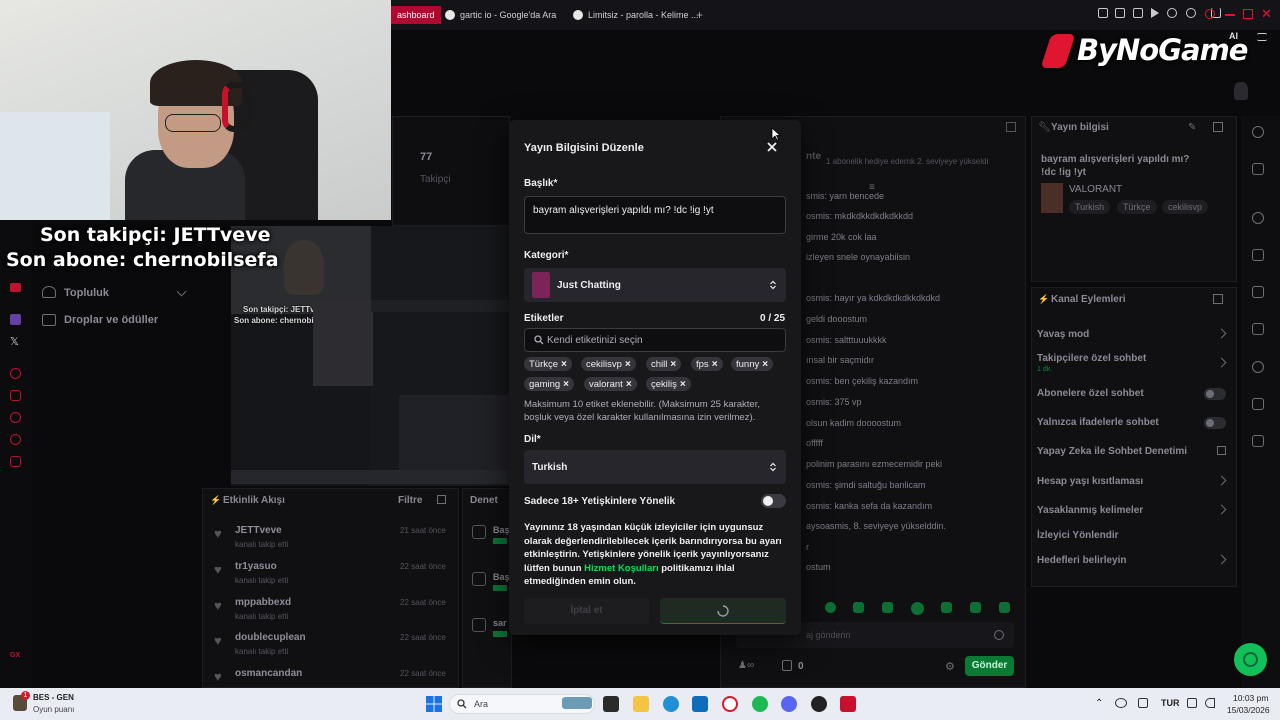 Image resolution: width=1280 pixels, height=720 pixels. I want to click on shield-icon, so click(15, 395).